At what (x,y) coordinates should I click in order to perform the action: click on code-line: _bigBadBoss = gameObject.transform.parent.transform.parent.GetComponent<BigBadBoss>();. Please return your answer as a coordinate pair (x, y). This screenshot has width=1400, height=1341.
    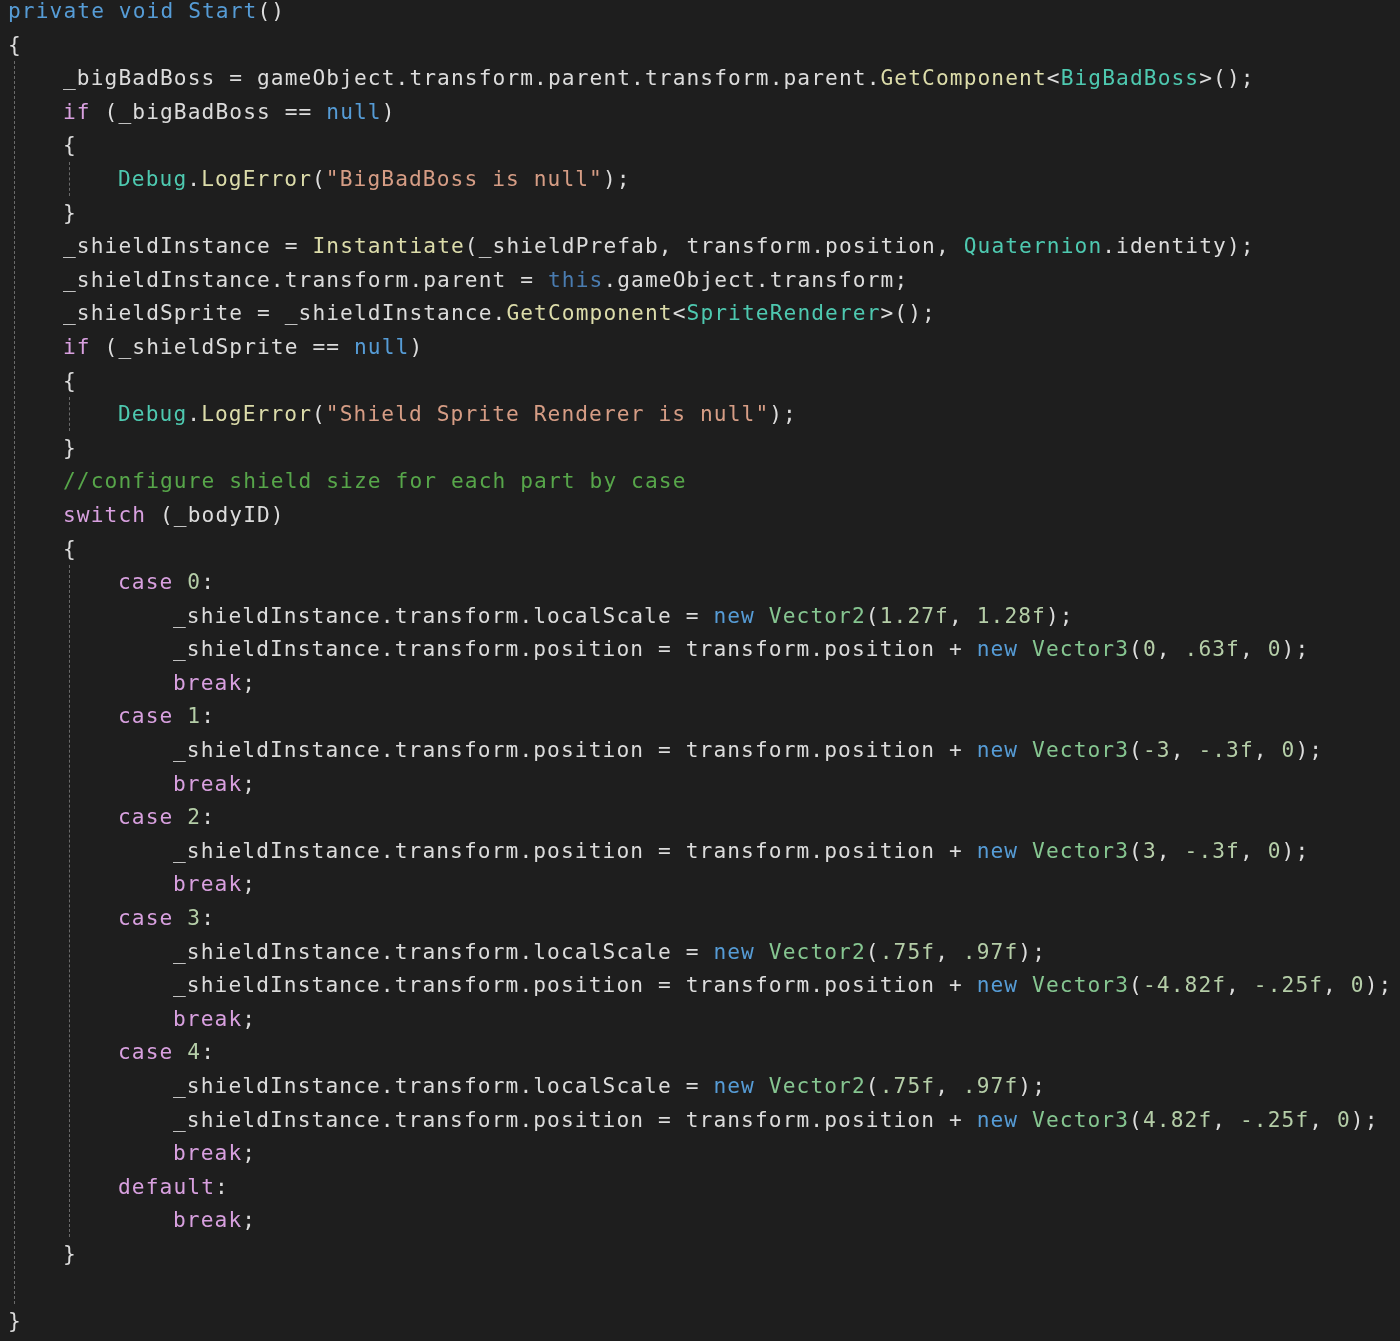
    Looking at the image, I should click on (659, 78).